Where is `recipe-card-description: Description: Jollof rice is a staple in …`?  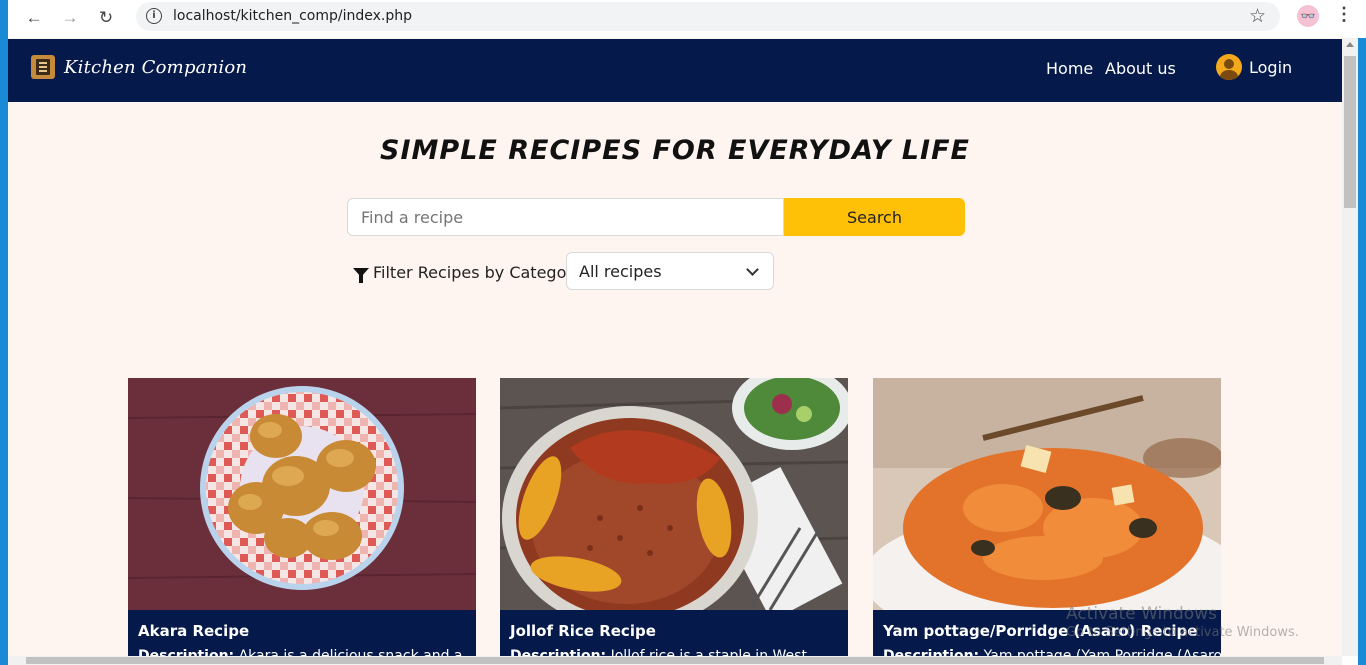
recipe-card-description: Description: Jollof rice is a staple in … is located at coordinates (658, 652).